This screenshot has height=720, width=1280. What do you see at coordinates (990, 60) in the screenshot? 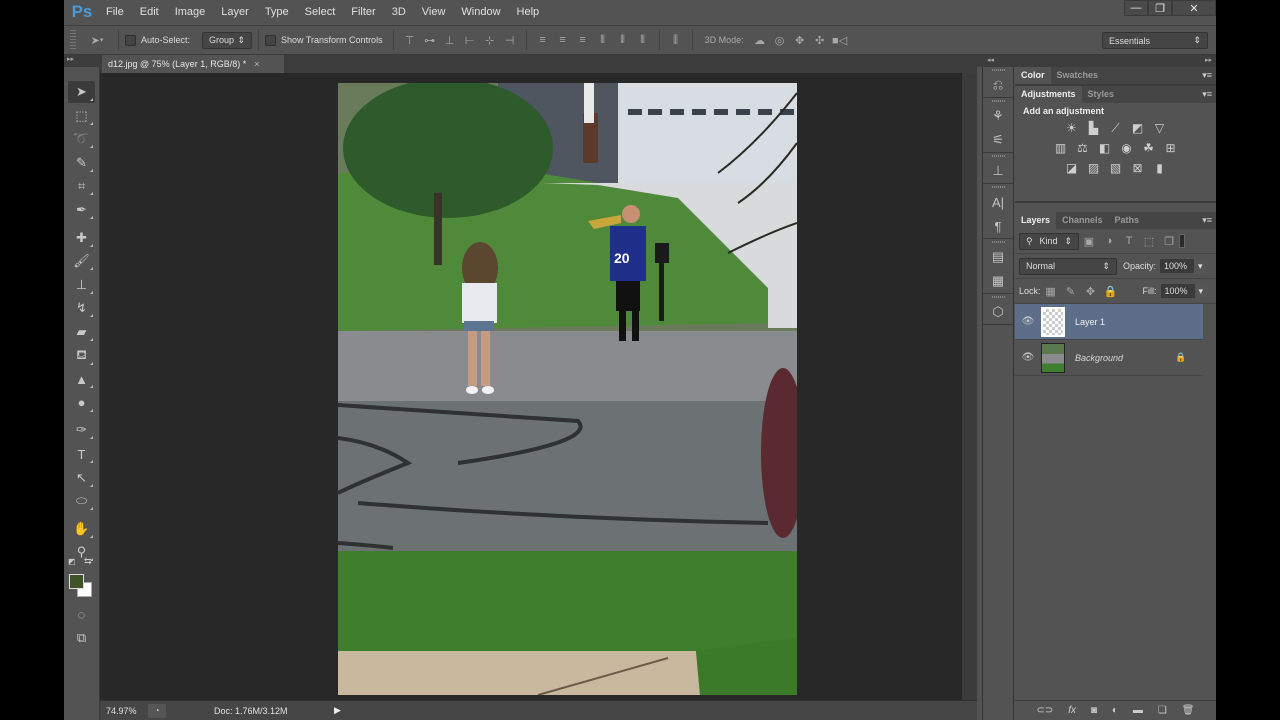
I see `collapse-iconstrip-icon: ◂◂` at bounding box center [990, 60].